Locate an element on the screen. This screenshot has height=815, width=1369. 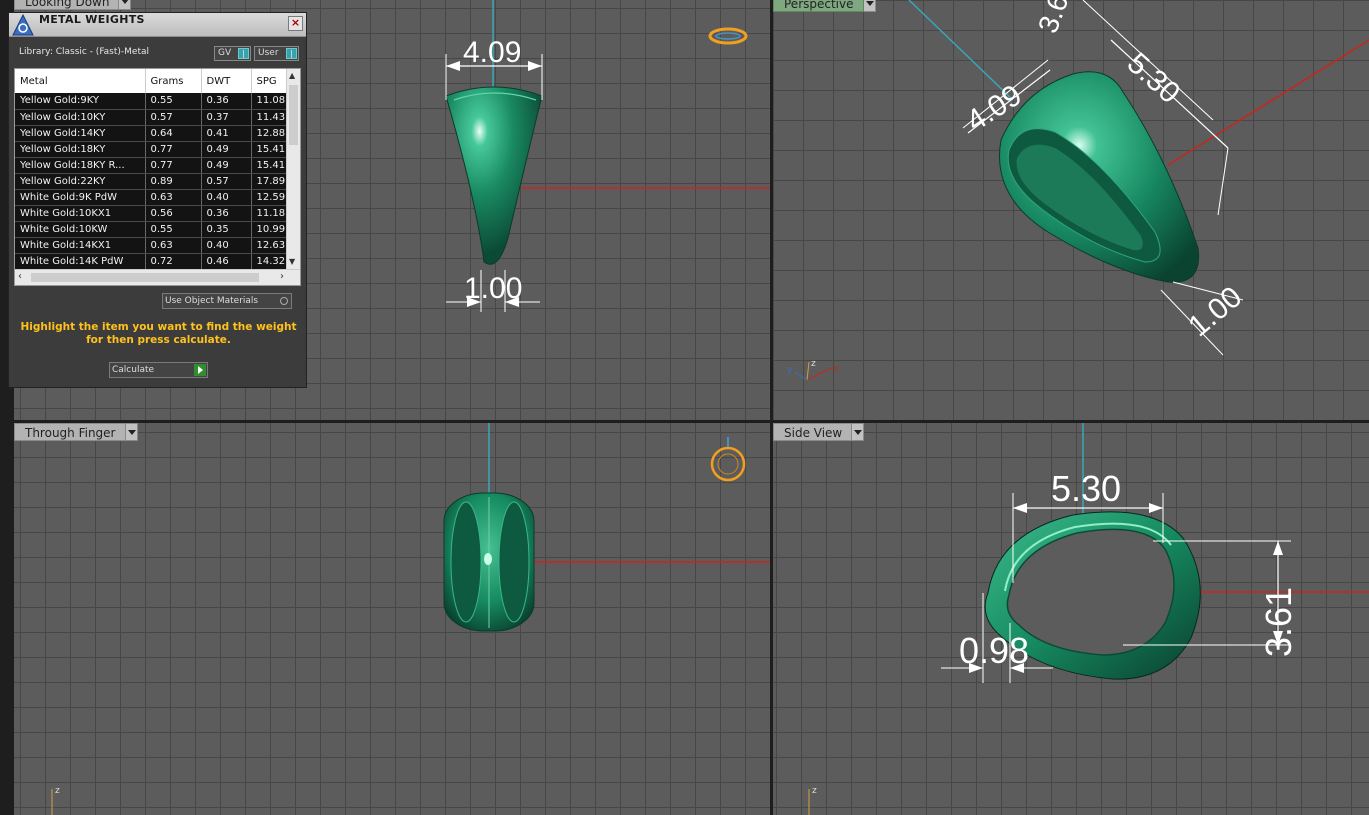
user-toggle: User | is located at coordinates (276, 53).